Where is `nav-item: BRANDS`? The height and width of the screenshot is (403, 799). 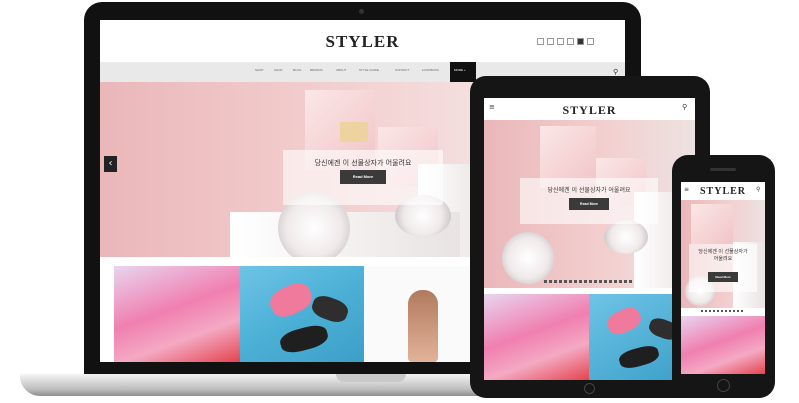 nav-item: BRANDS is located at coordinates (316, 70).